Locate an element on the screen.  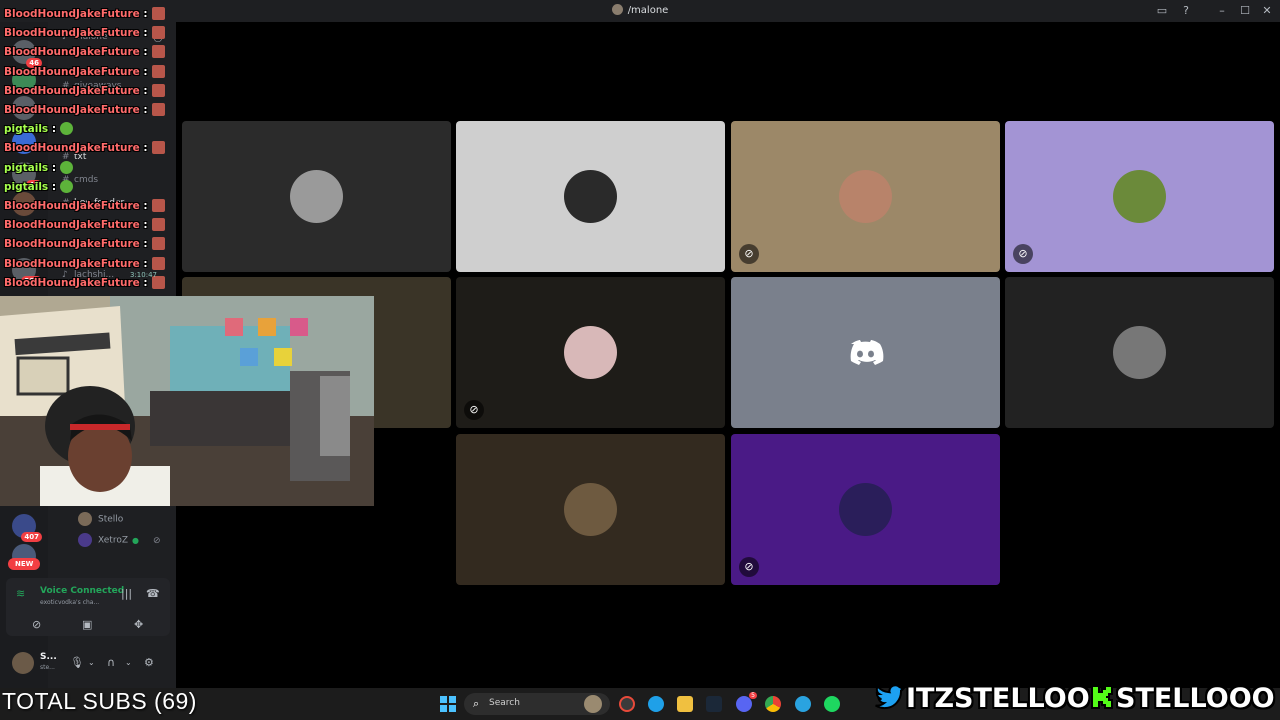
discord-icon: 5 is located at coordinates (746, 702).